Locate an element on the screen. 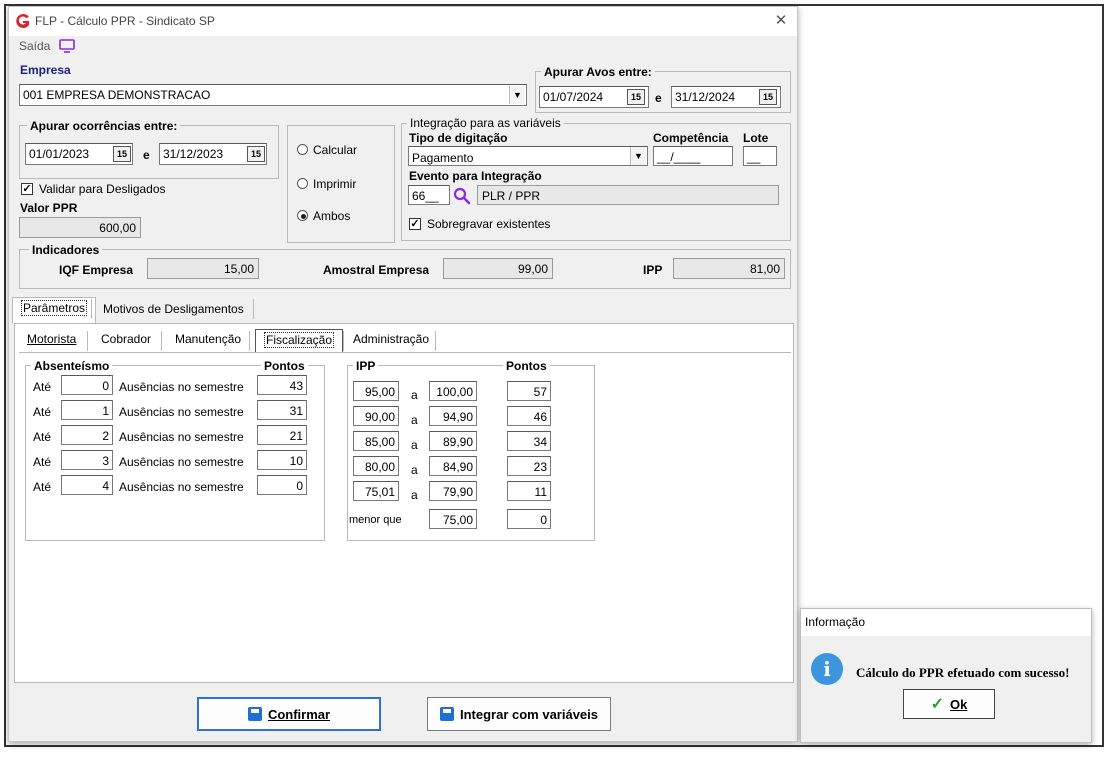  radio-ambos is located at coordinates (302, 215).